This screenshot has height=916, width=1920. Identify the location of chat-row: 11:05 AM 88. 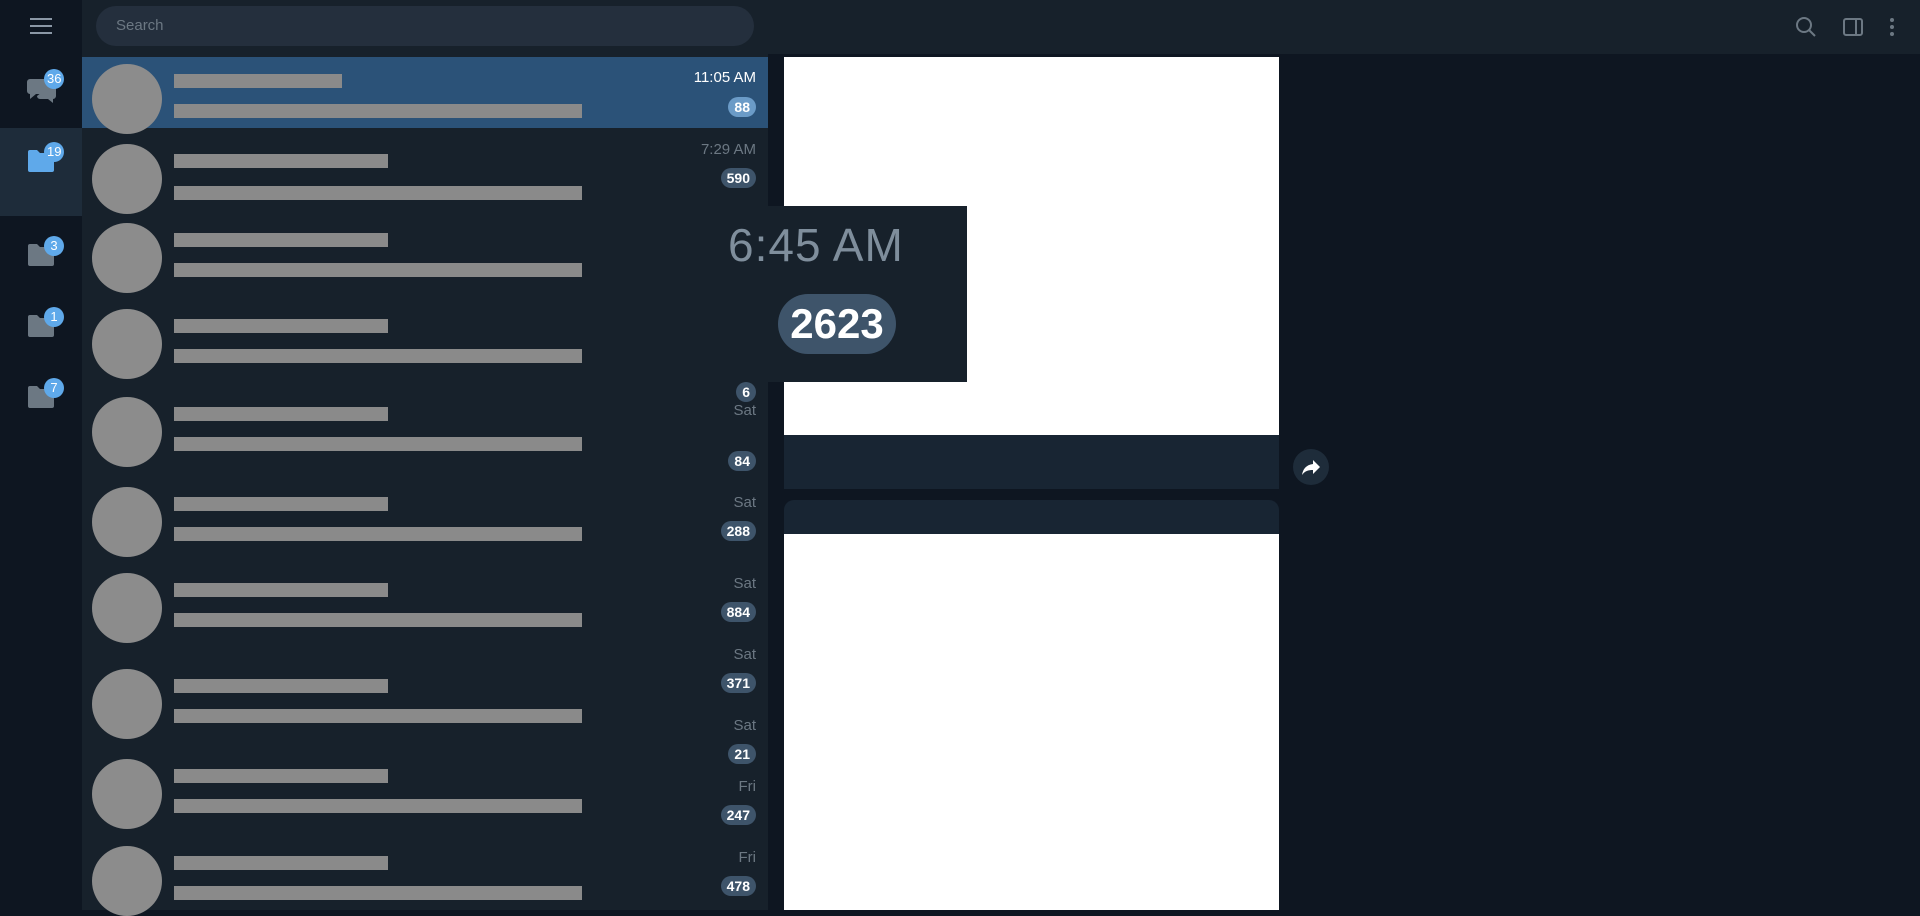
(425, 95).